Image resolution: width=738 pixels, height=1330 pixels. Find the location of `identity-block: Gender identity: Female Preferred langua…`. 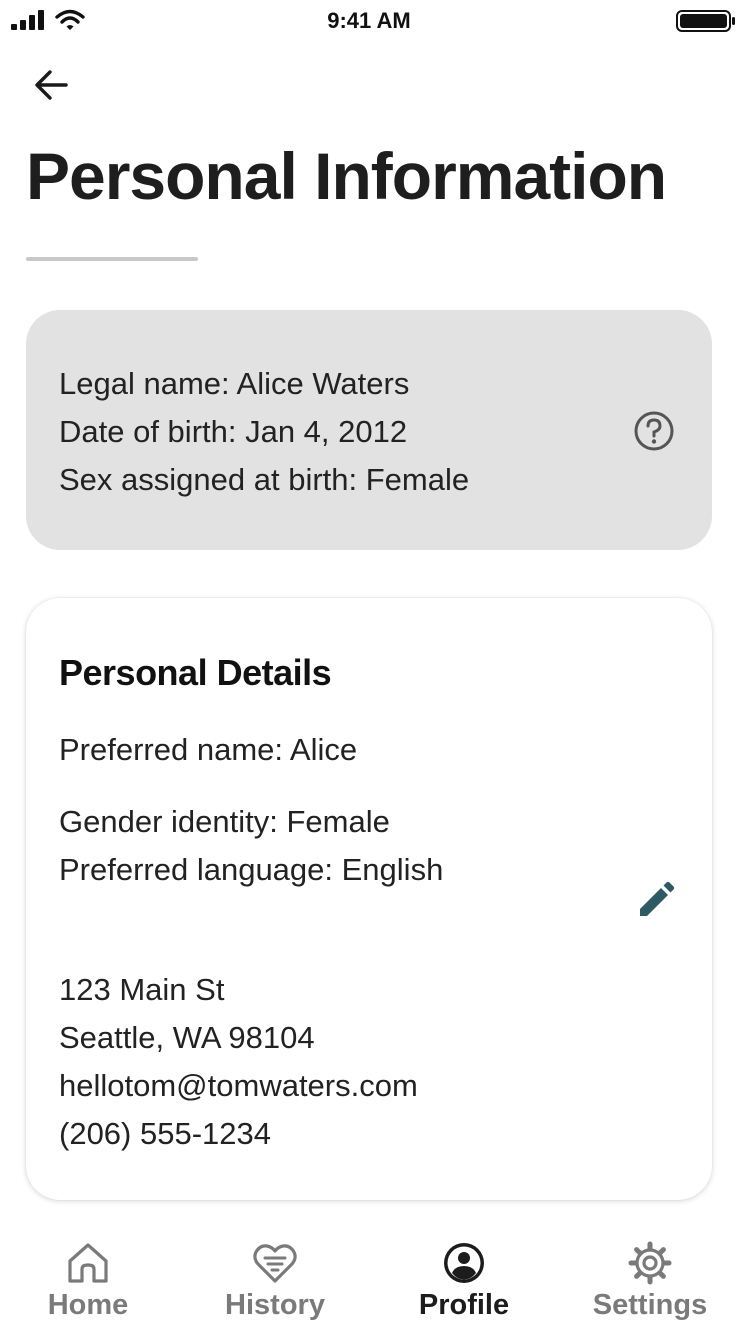

identity-block: Gender identity: Female Preferred langua… is located at coordinates (251, 846).